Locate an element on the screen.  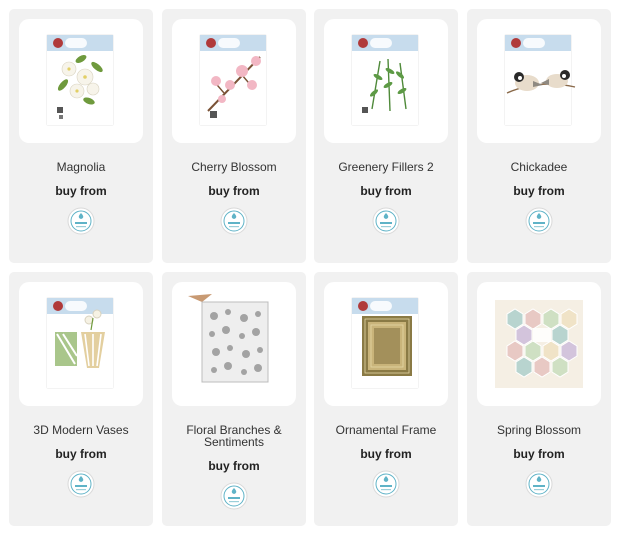
vases-icon is located at coordinates (80, 338).